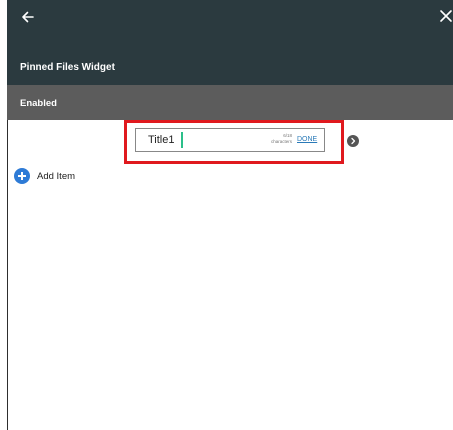 The height and width of the screenshot is (430, 453). Describe the element at coordinates (67, 67) in the screenshot. I see `page-title: Pinned Files Widget` at that location.